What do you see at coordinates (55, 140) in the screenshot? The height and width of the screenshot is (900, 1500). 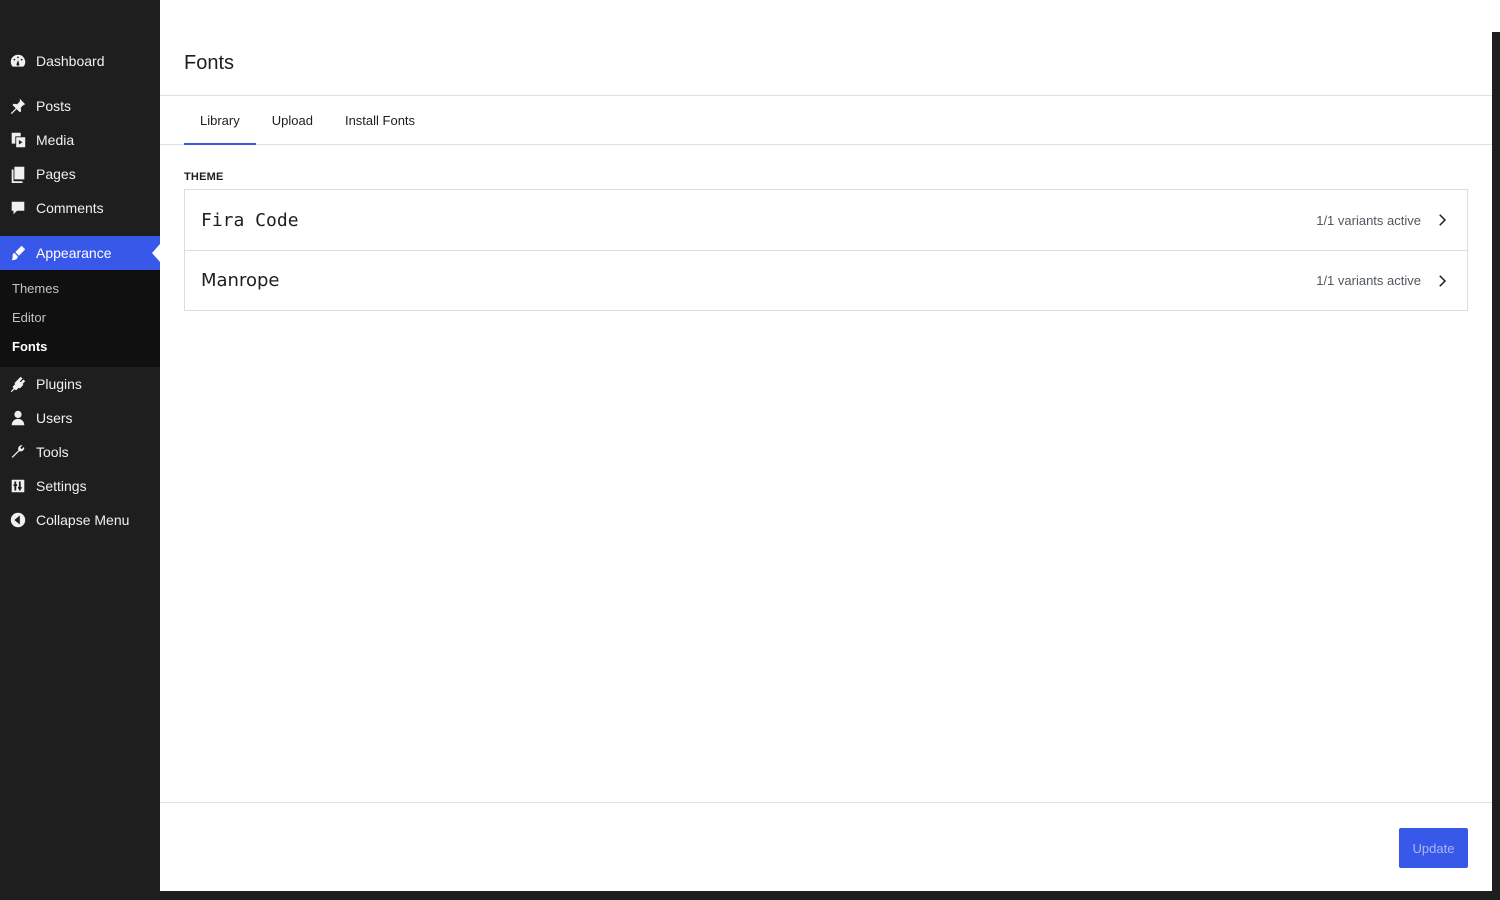 I see `sidebar-item-label: Media` at bounding box center [55, 140].